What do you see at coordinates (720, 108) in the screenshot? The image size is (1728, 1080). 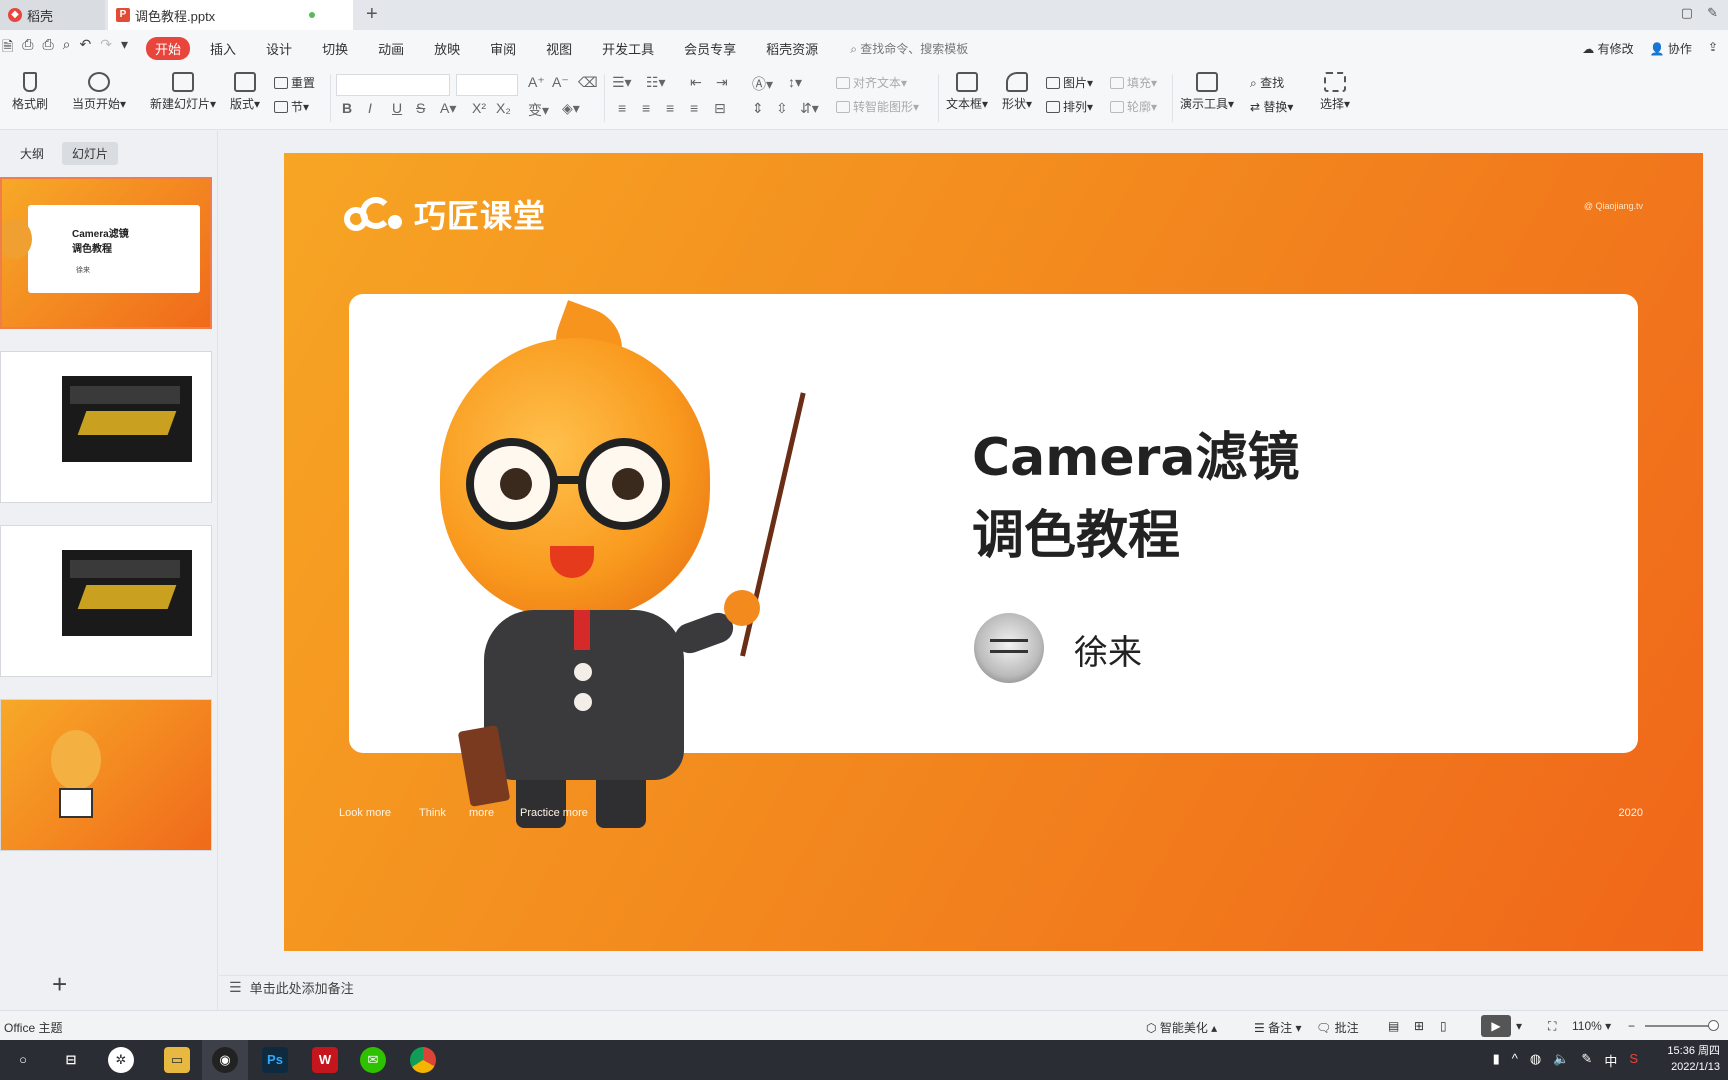 I see `distributed-icon: ⊟` at bounding box center [720, 108].